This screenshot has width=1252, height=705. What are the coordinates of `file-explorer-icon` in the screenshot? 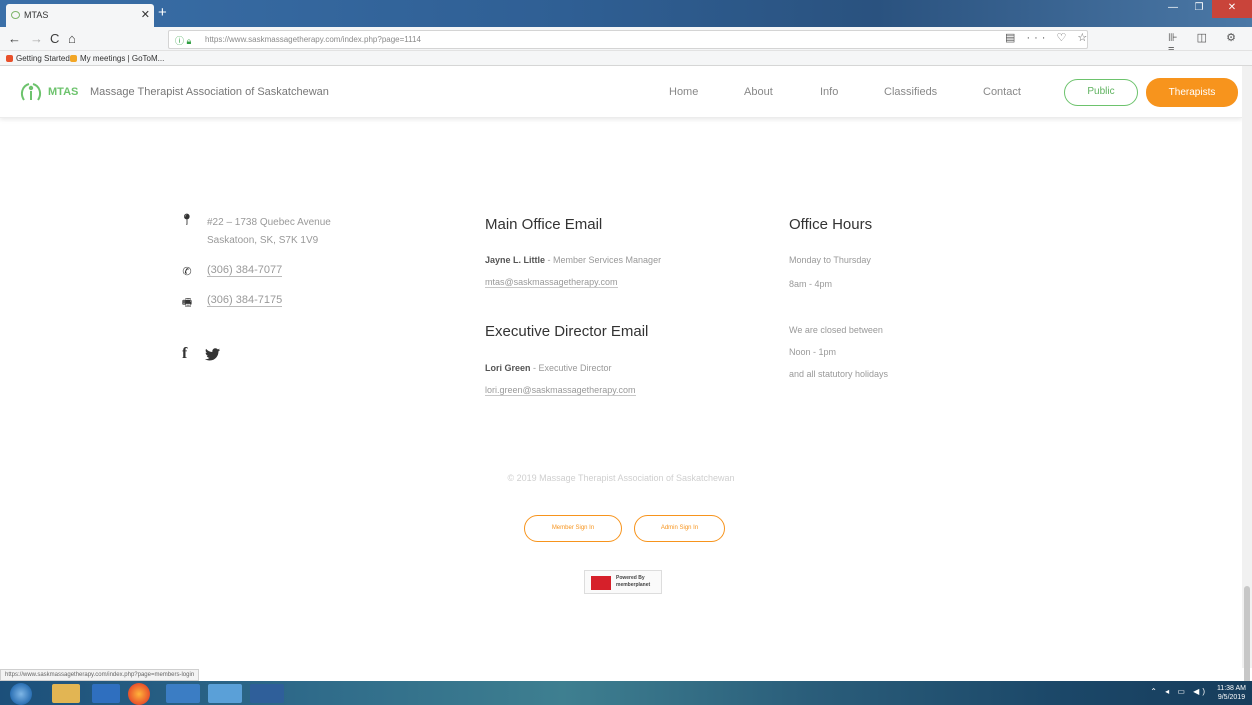 It's located at (66, 693).